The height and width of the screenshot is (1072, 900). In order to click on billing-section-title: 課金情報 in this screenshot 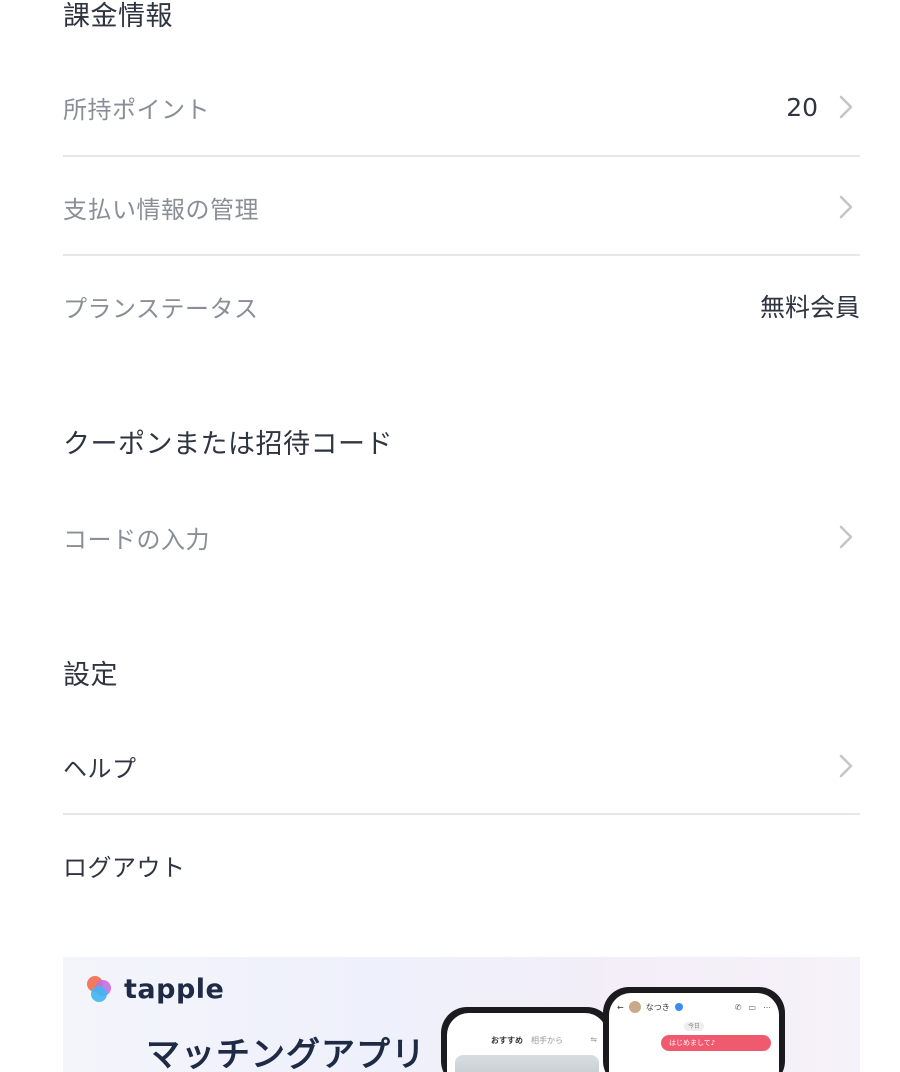, I will do `click(118, 16)`.